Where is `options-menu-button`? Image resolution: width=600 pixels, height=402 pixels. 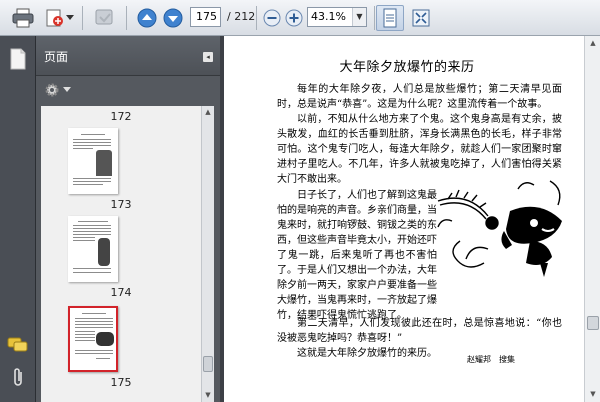 options-menu-button is located at coordinates (58, 90).